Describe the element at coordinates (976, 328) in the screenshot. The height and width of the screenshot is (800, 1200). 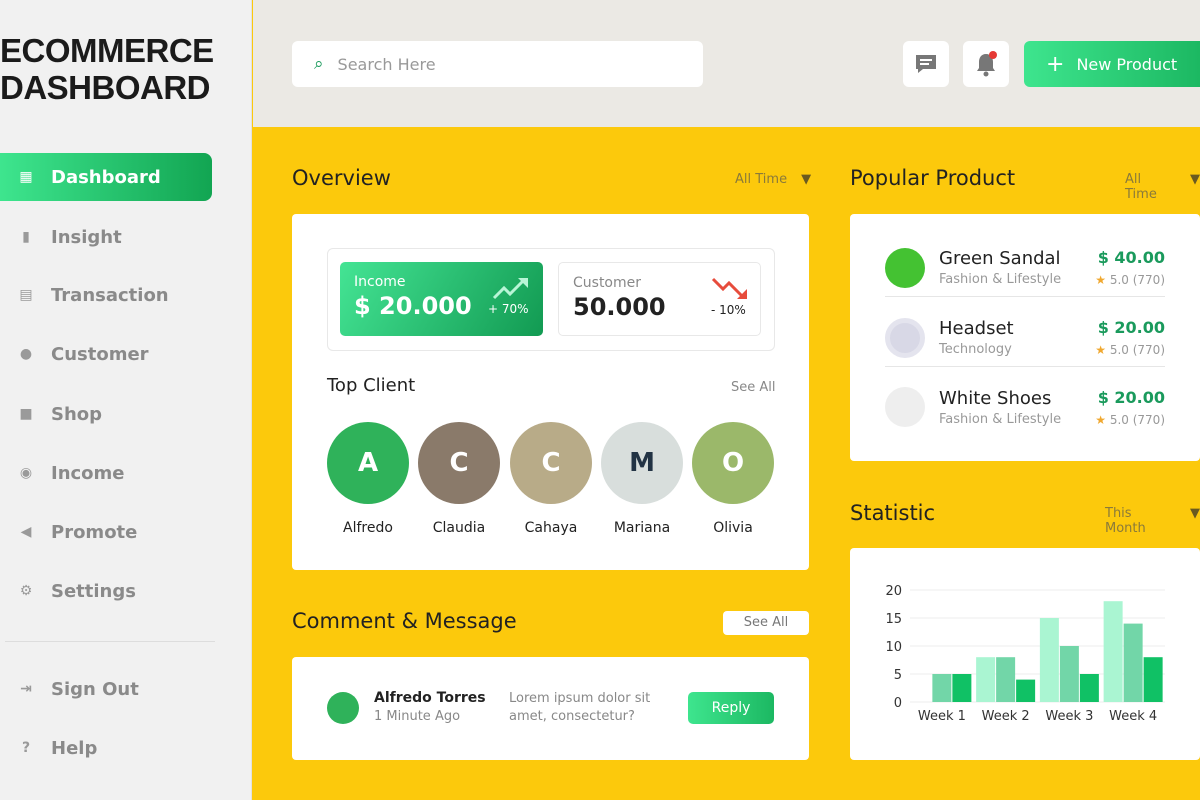
I see `product-name: Headset` at that location.